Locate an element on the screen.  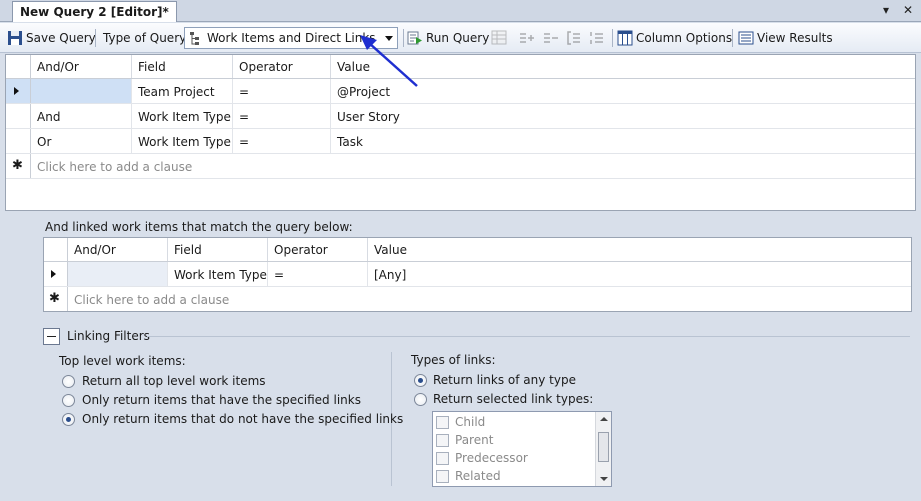
grid-icon is located at coordinates (499, 38).